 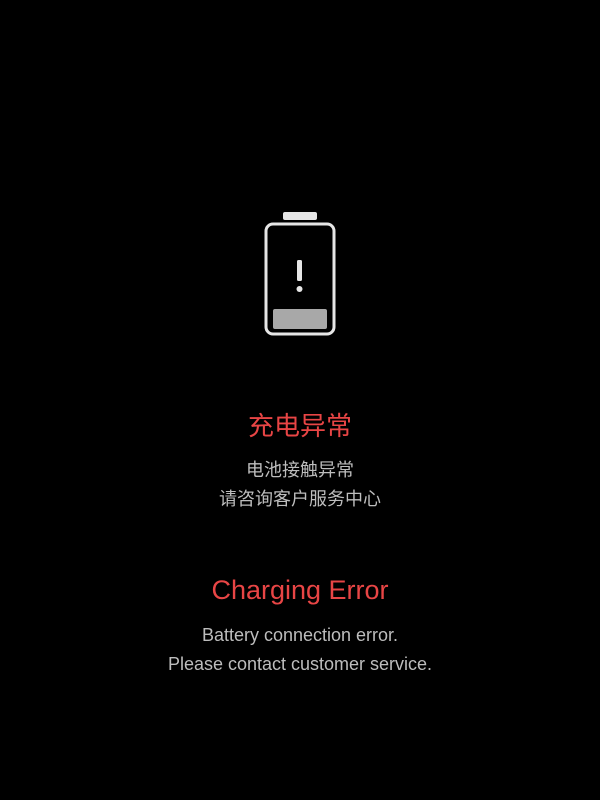 I want to click on english-error-title: Charging Error, so click(x=300, y=590).